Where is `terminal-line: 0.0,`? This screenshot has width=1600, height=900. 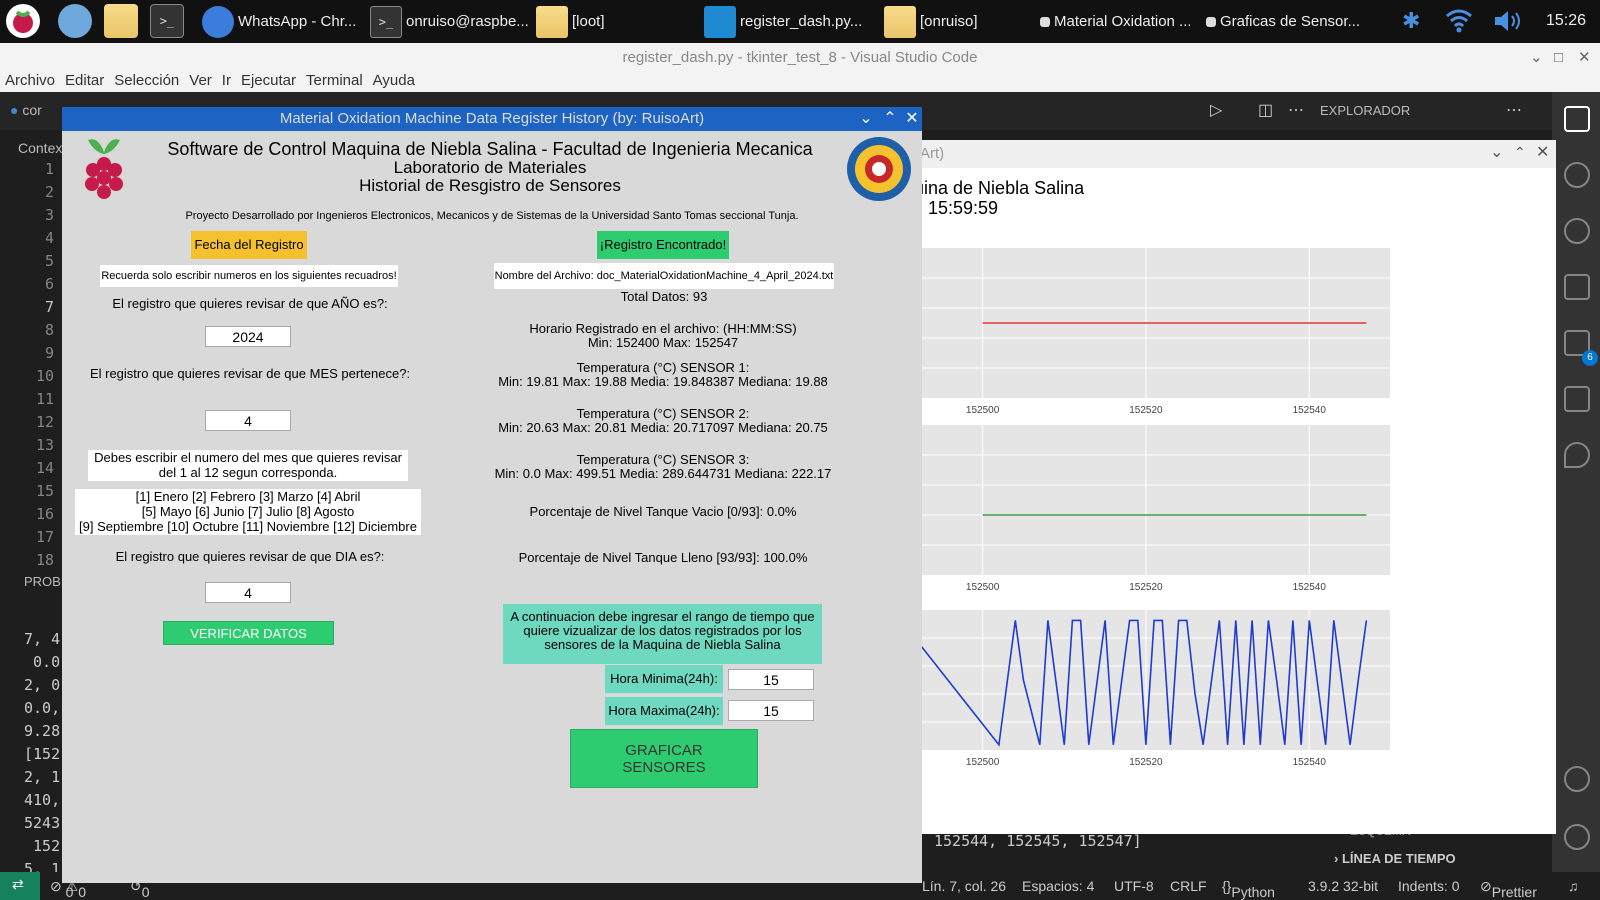 terminal-line: 0.0, is located at coordinates (42, 708).